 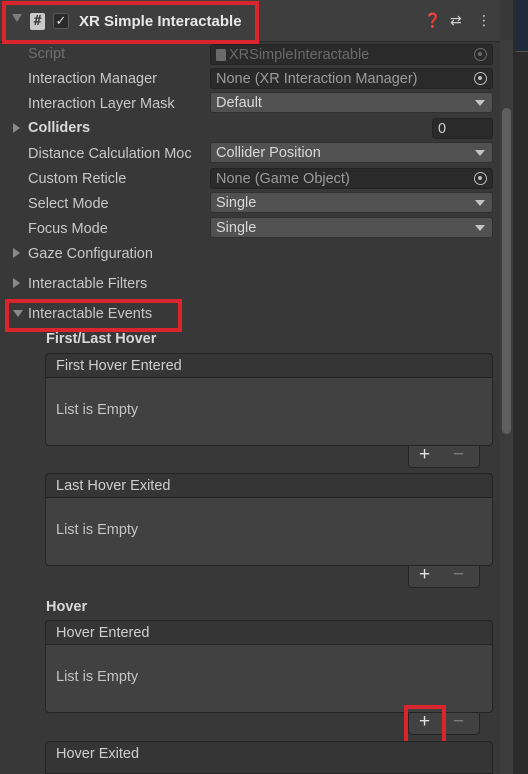 What do you see at coordinates (269, 679) in the screenshot?
I see `hover-entered-list: List is Empty` at bounding box center [269, 679].